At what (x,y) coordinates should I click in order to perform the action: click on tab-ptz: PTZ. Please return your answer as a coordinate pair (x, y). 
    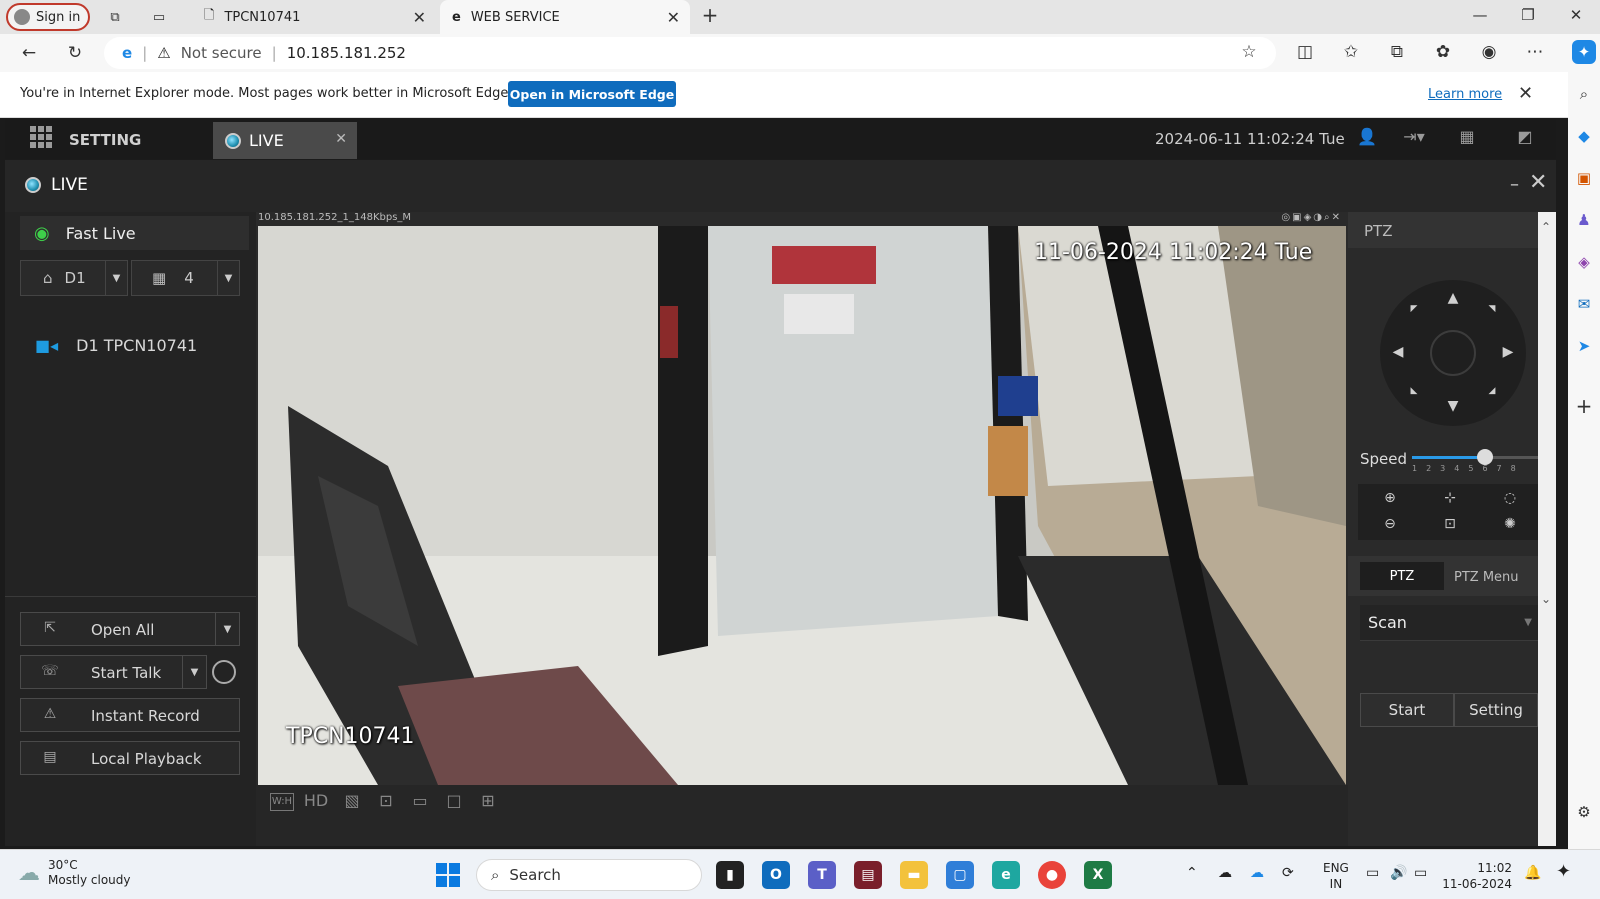
    Looking at the image, I should click on (1402, 576).